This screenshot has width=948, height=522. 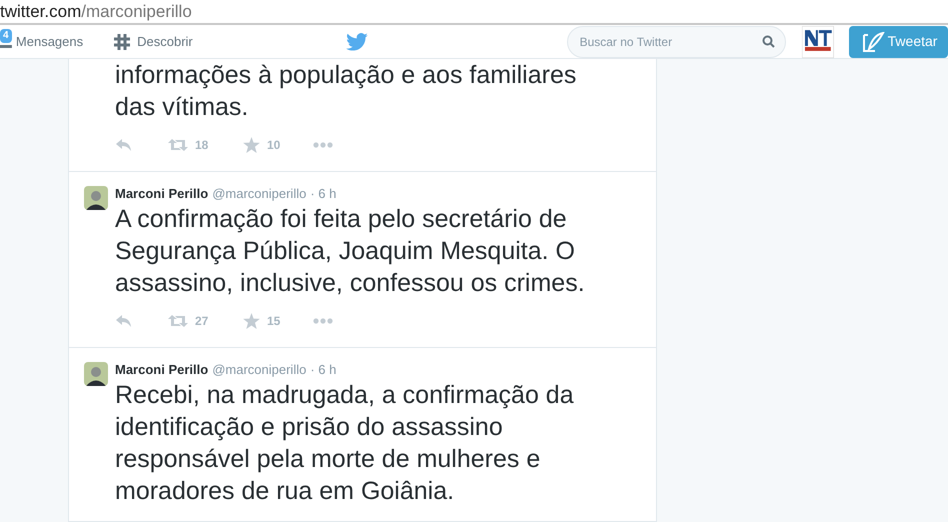 I want to click on messages-tab: Mensagens, so click(x=50, y=42).